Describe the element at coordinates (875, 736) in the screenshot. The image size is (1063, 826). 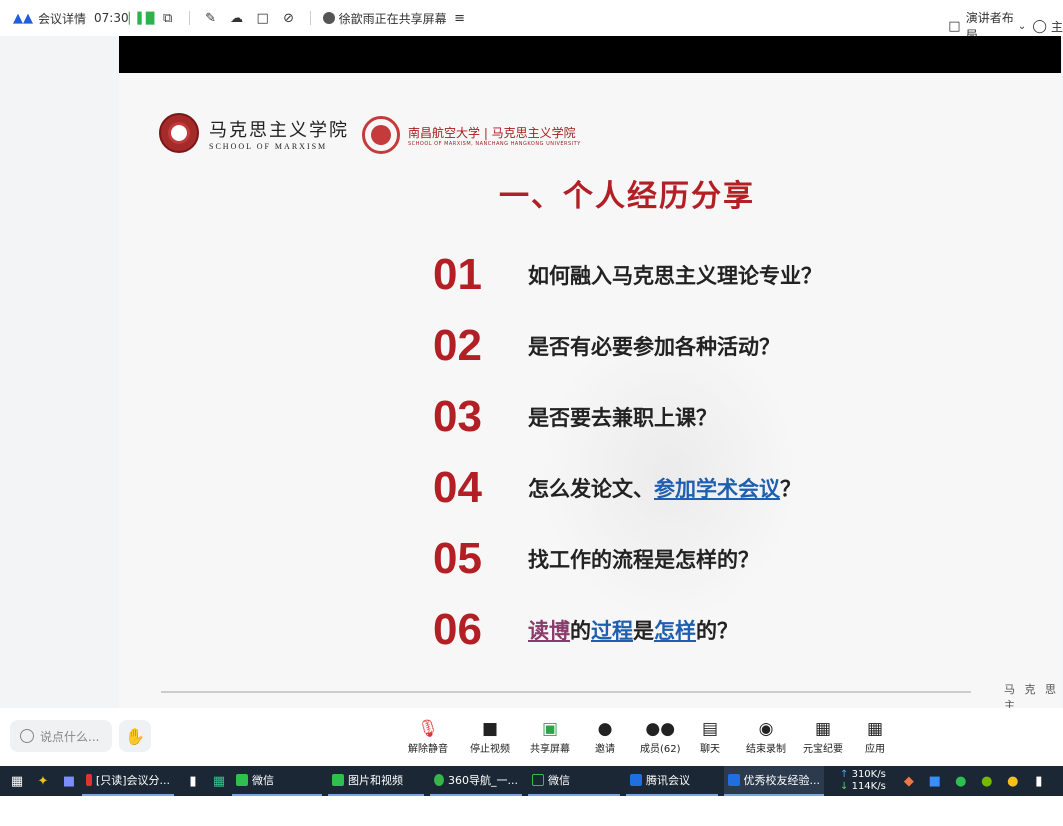
I see `apps-button: ▦ 应用` at that location.